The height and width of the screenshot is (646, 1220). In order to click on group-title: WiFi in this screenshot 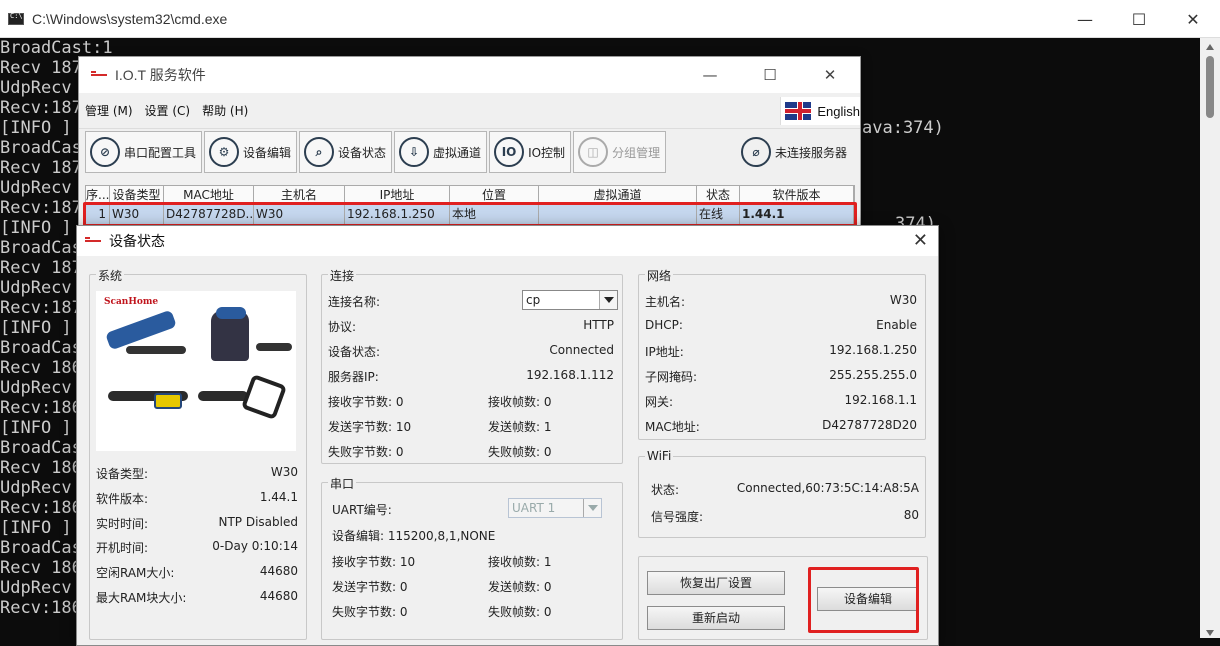, I will do `click(659, 456)`.